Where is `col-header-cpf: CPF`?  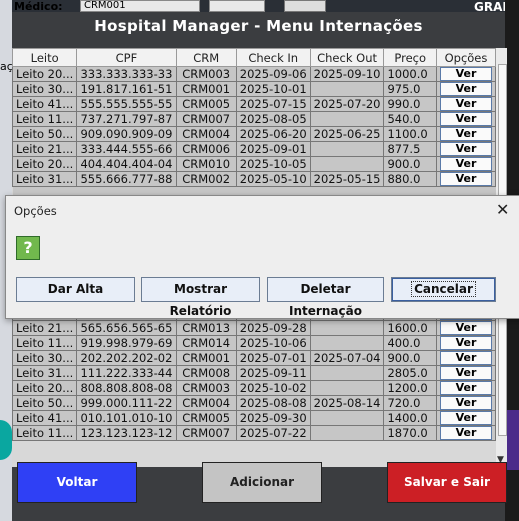 col-header-cpf: CPF is located at coordinates (126, 57).